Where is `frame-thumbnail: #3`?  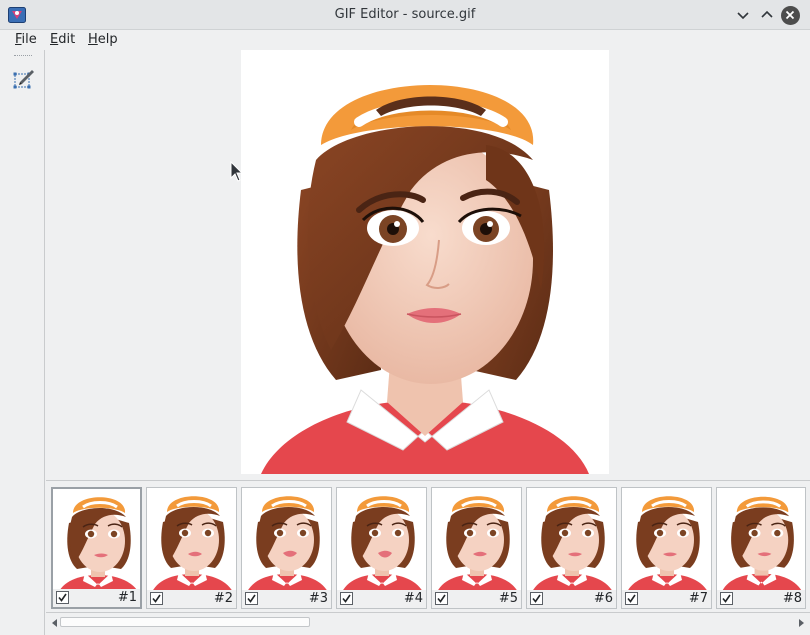 frame-thumbnail: #3 is located at coordinates (286, 548).